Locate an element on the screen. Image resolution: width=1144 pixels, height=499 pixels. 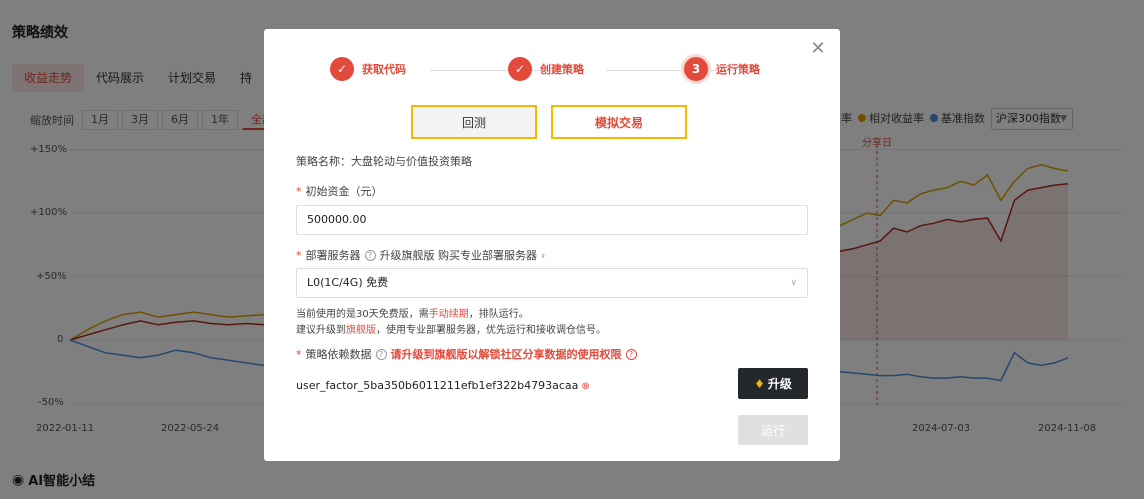
step-number: 3 is located at coordinates (696, 69).